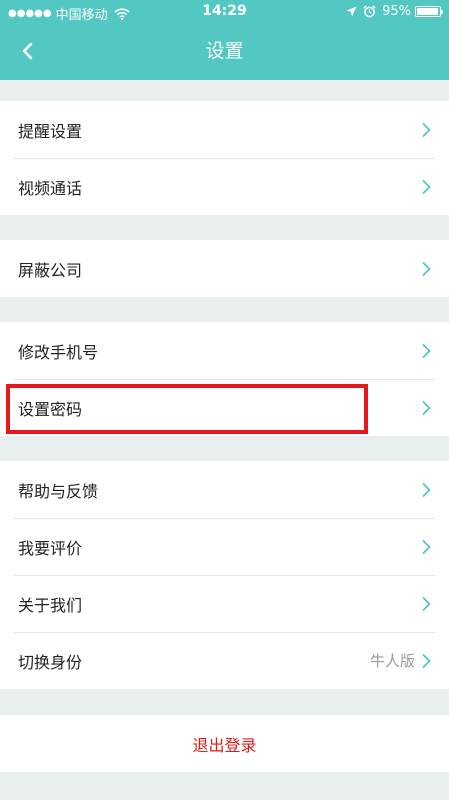 The height and width of the screenshot is (800, 449). I want to click on settings-item-label: 屏蔽公司, so click(50, 270).